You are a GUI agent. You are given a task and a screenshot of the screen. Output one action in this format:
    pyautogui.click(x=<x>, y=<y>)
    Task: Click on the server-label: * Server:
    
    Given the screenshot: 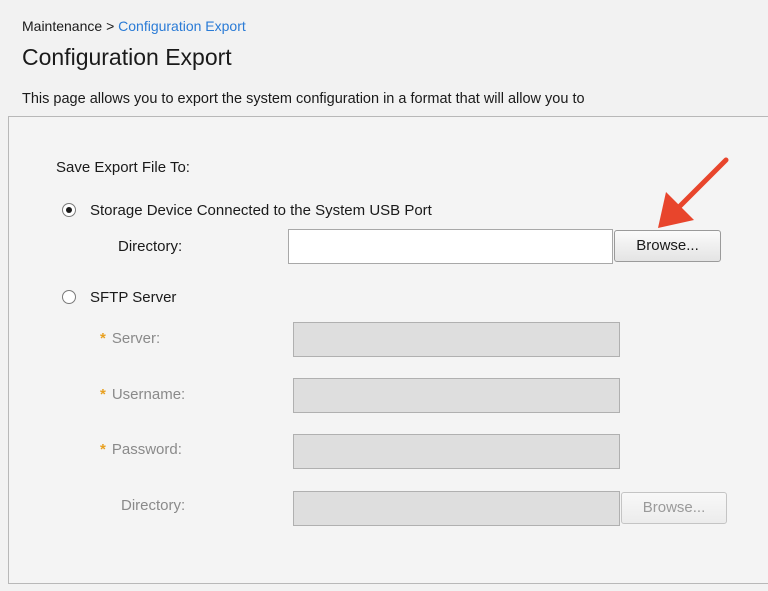 What is the action you would take?
    pyautogui.click(x=130, y=338)
    